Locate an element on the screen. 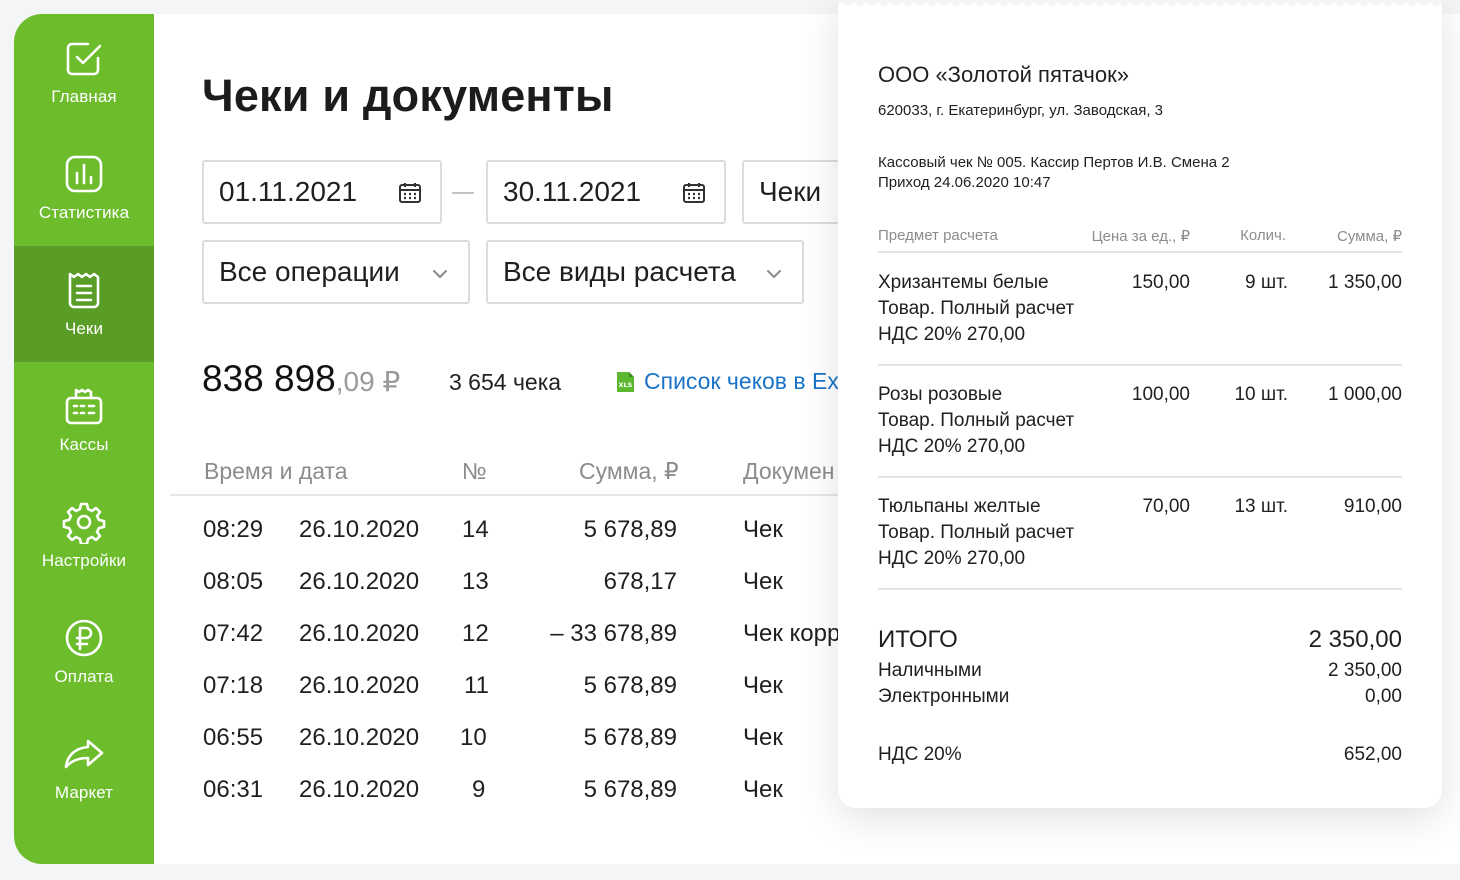  receipt-item-qty: 9 шт. is located at coordinates (1266, 282).